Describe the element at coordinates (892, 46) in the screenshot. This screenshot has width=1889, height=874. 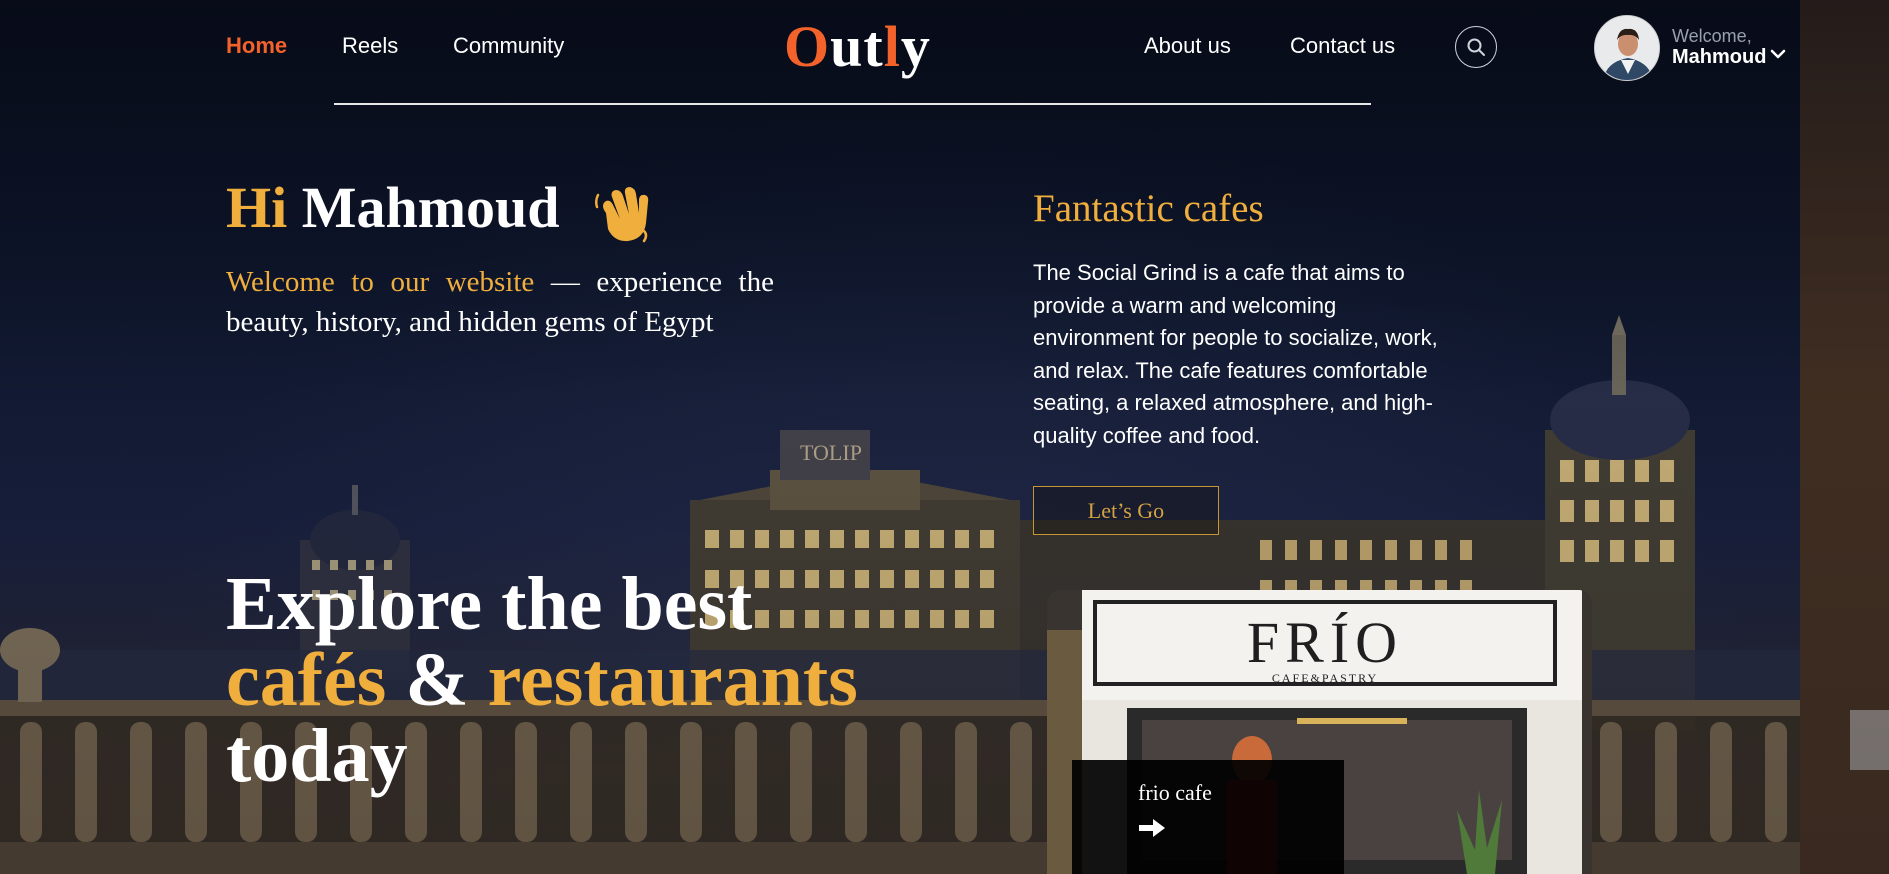
I see `logo-letter-l: l` at that location.